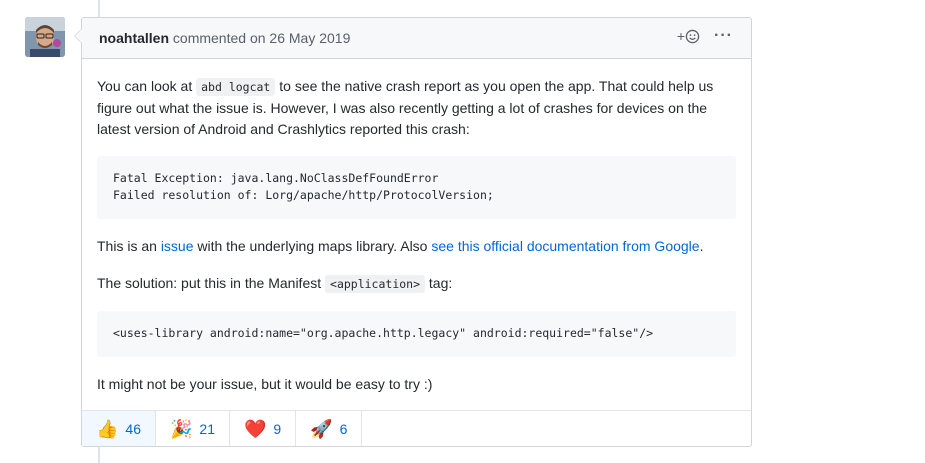 The width and height of the screenshot is (925, 463). What do you see at coordinates (236, 87) in the screenshot?
I see `inline-code: abd logcat` at bounding box center [236, 87].